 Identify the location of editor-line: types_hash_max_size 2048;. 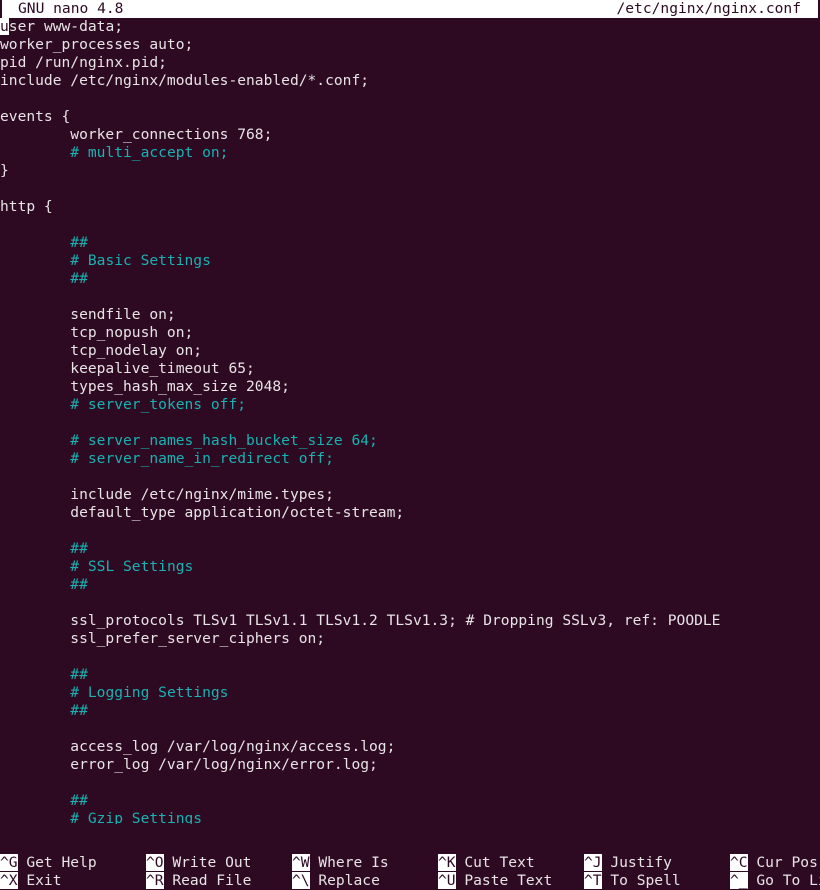
(410, 387).